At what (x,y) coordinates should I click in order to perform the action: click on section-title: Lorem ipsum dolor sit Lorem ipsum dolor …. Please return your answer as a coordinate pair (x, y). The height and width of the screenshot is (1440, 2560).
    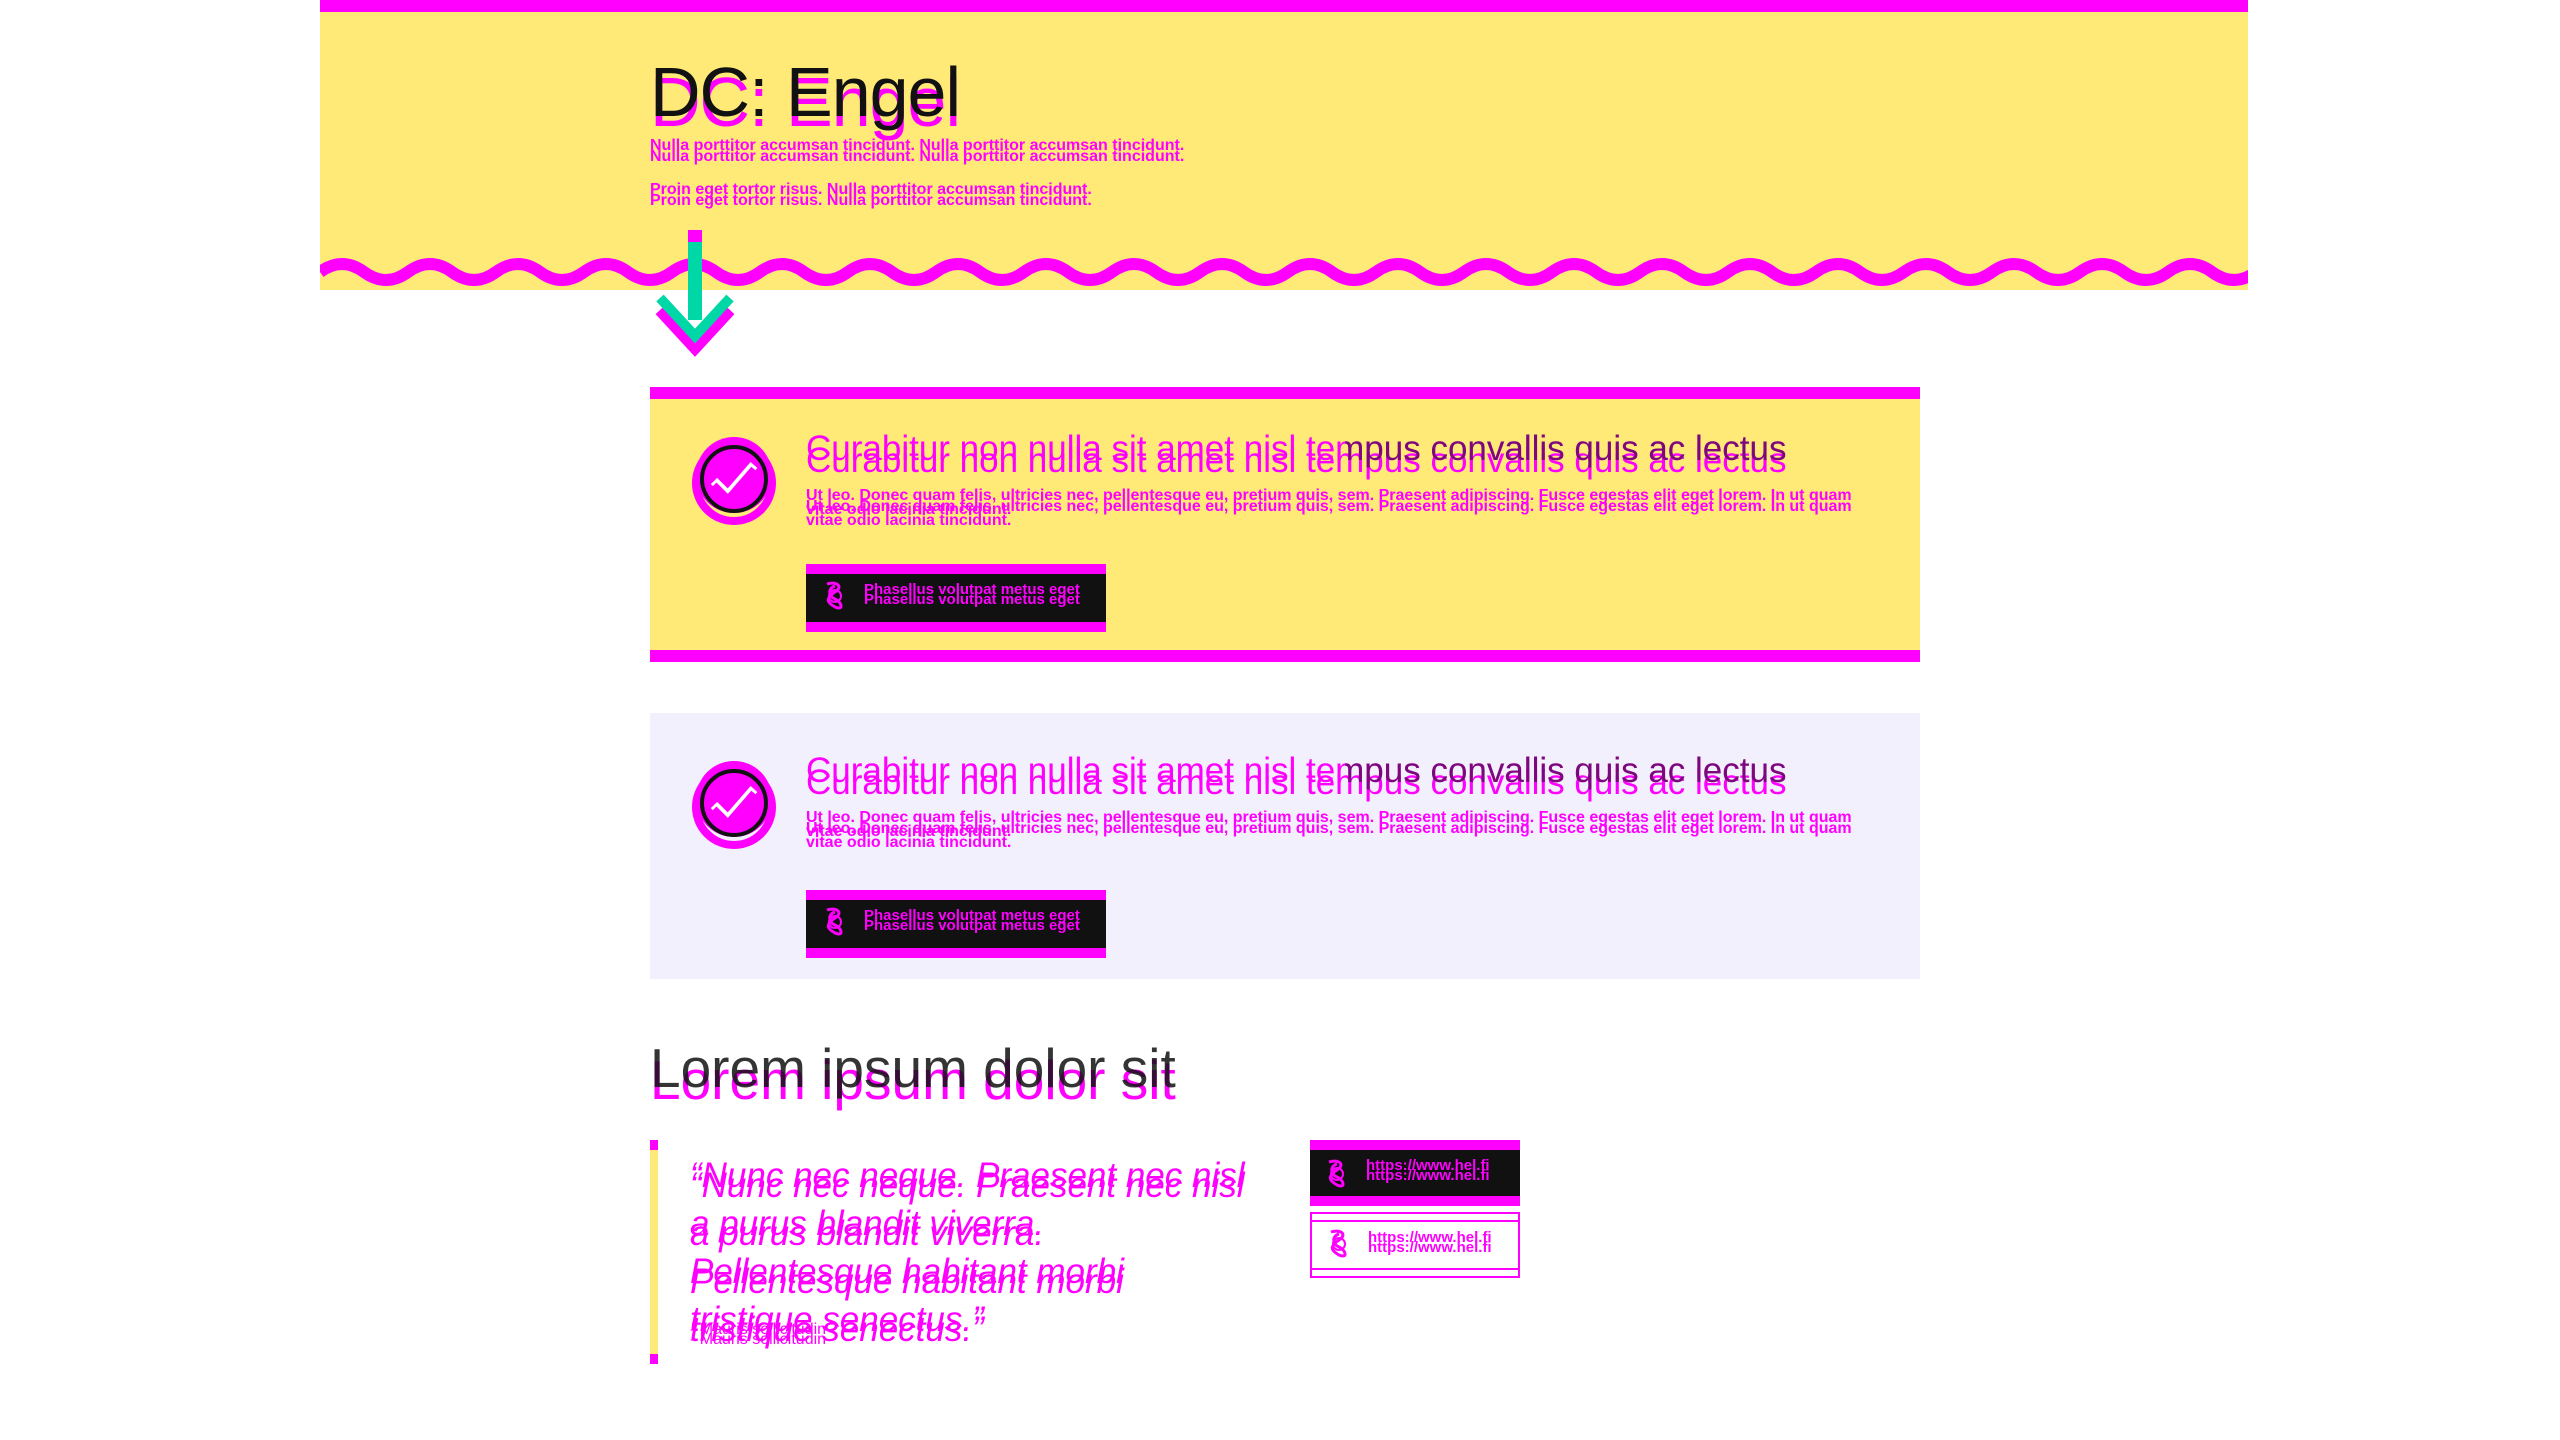
    Looking at the image, I should click on (913, 1074).